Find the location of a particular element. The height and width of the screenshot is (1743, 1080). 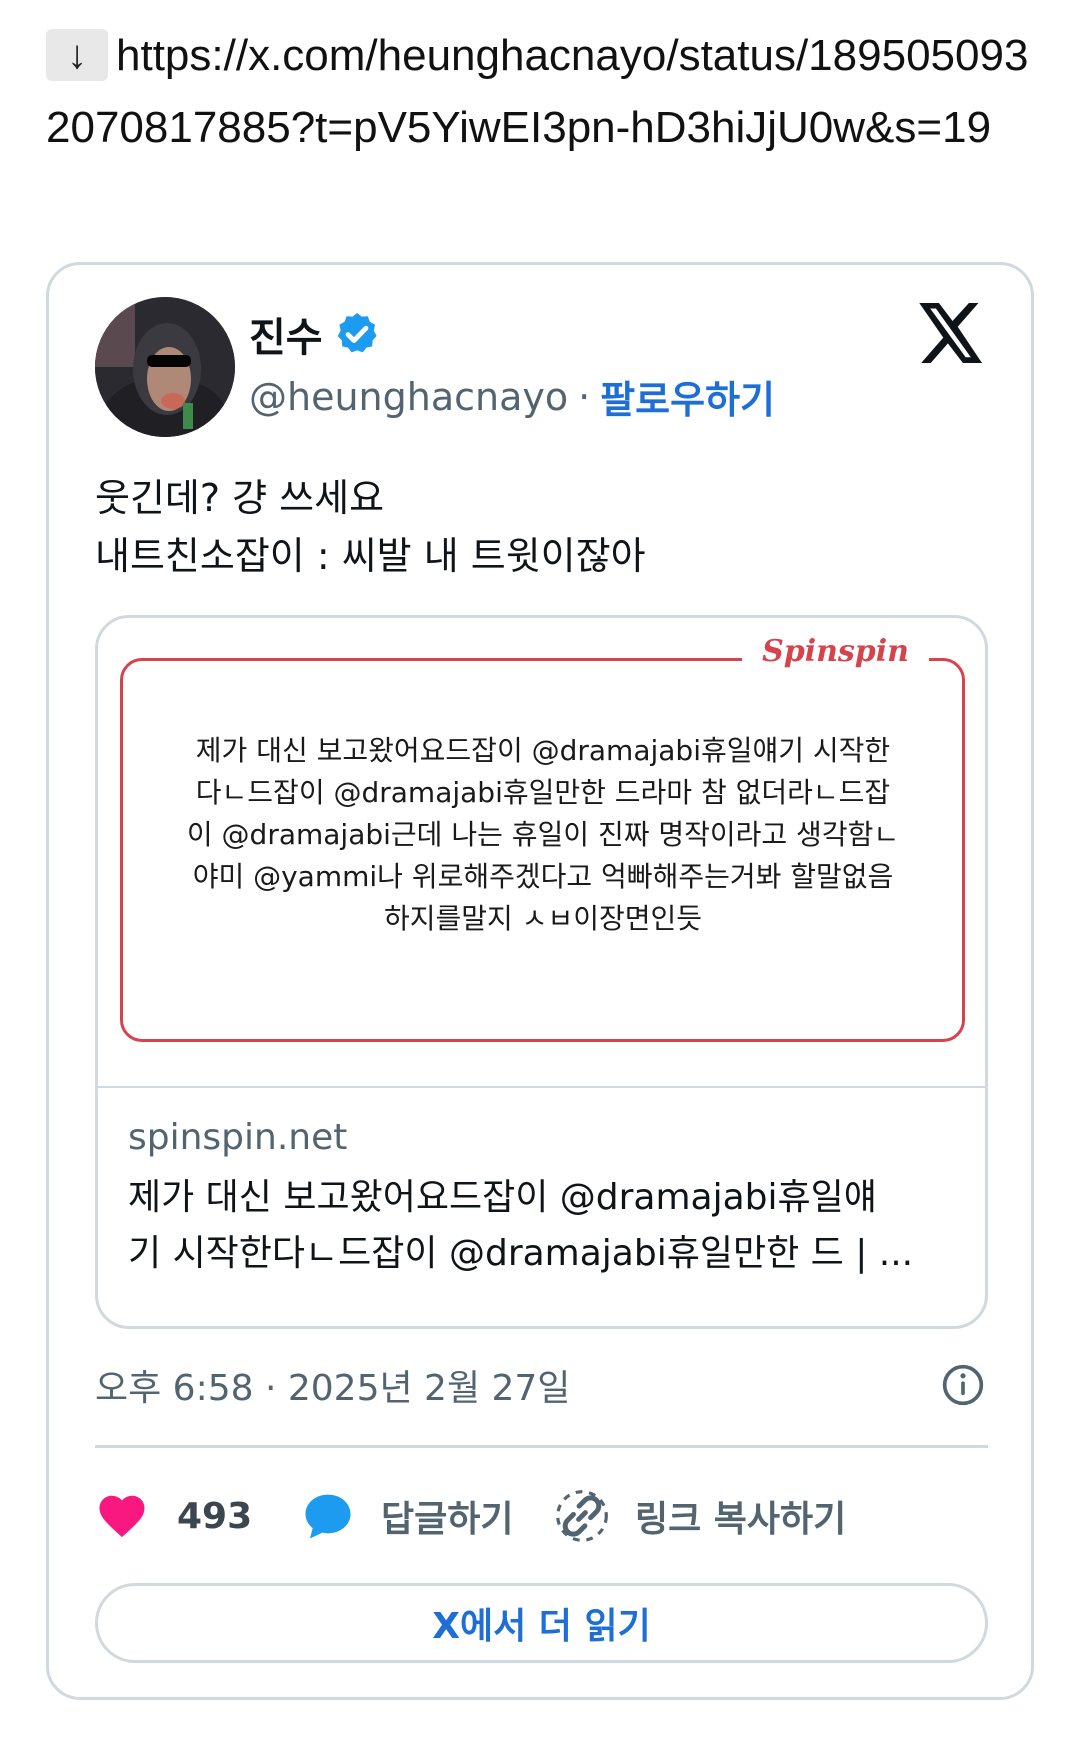

preview-text-line: 이 @dramajabi근데 나는 휴일이 진짜 명작이라고 생각함ㄴ is located at coordinates (543, 834).